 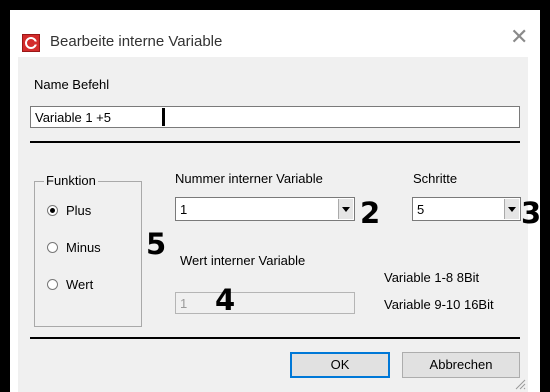 What do you see at coordinates (83, 247) in the screenshot?
I see `radio-minus-label: Minus` at bounding box center [83, 247].